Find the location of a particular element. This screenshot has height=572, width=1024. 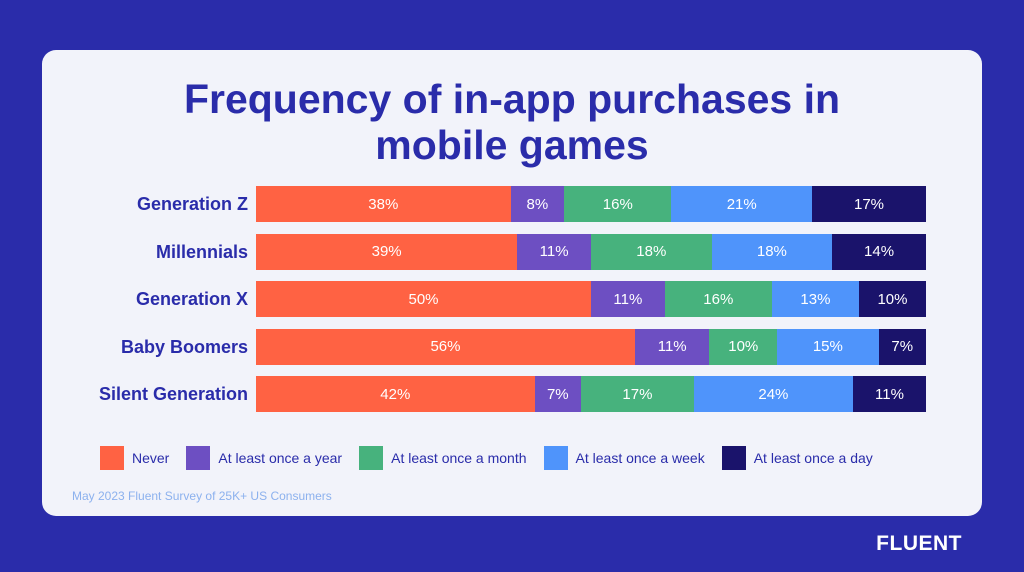

title-line-2: mobile games is located at coordinates (512, 145).